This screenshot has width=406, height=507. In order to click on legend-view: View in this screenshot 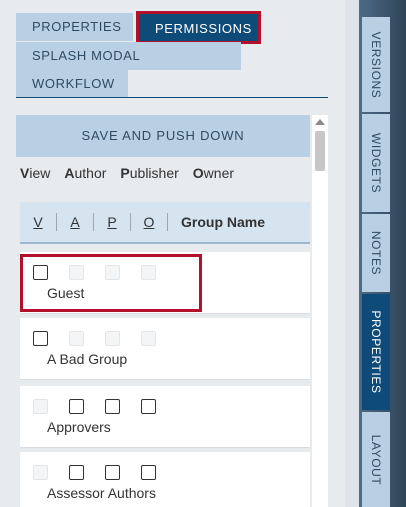, I will do `click(35, 173)`.